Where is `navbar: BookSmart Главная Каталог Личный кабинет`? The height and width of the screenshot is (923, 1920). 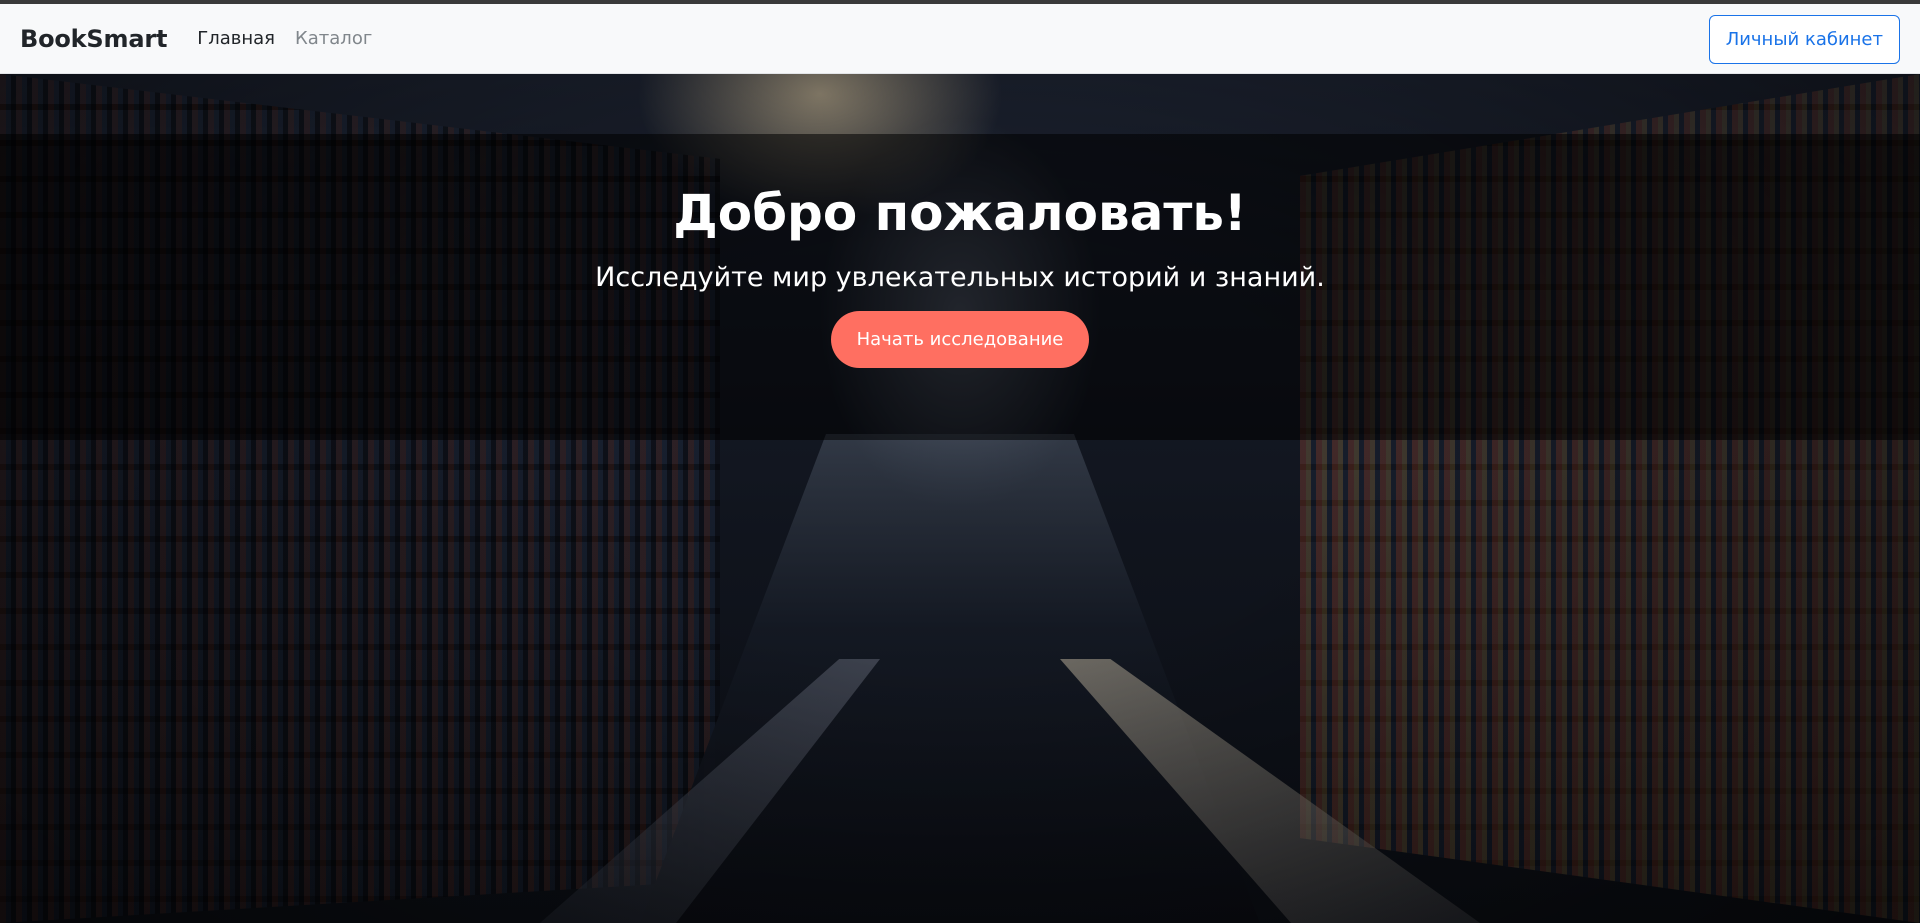
navbar: BookSmart Главная Каталог Личный кабинет is located at coordinates (960, 39).